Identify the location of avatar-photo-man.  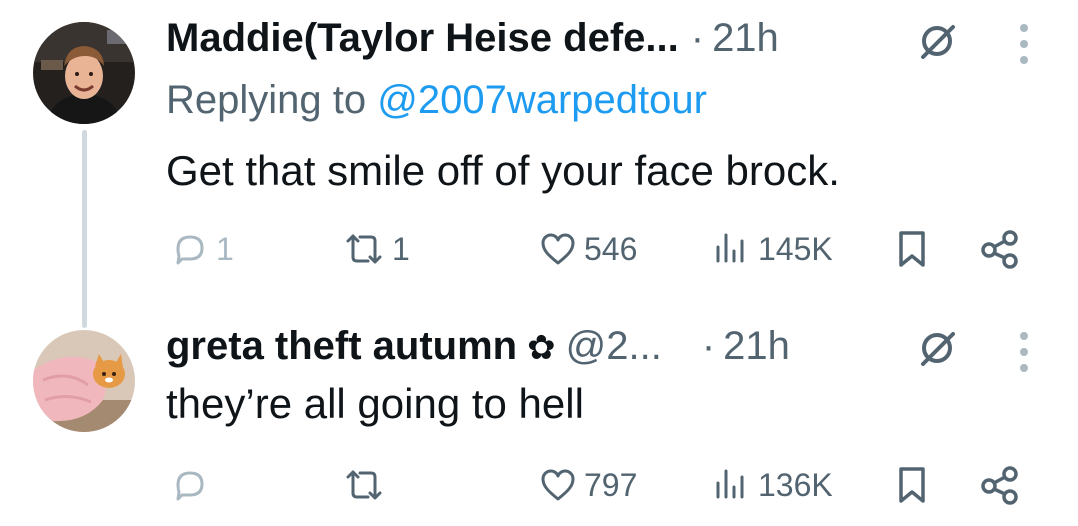
(84, 73).